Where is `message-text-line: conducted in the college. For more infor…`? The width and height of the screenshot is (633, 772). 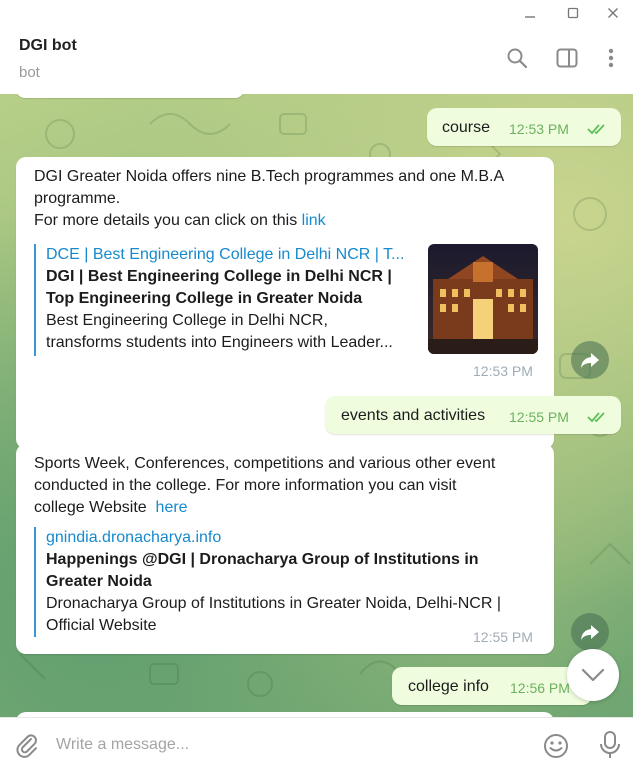 message-text-line: conducted in the college. For more infor… is located at coordinates (245, 485).